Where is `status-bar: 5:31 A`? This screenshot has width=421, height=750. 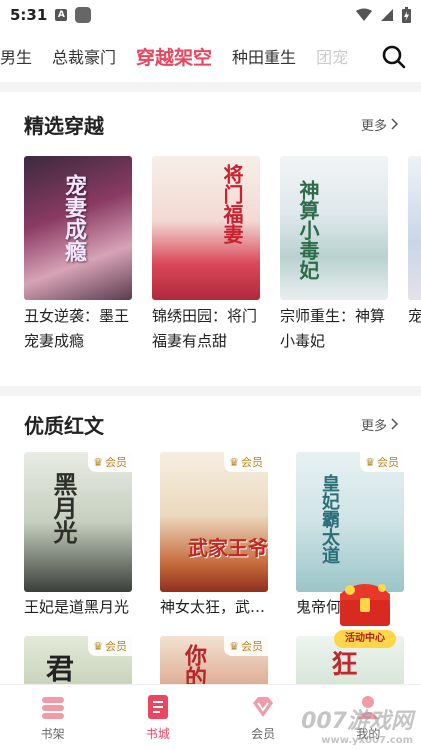
status-bar: 5:31 A is located at coordinates (210, 15).